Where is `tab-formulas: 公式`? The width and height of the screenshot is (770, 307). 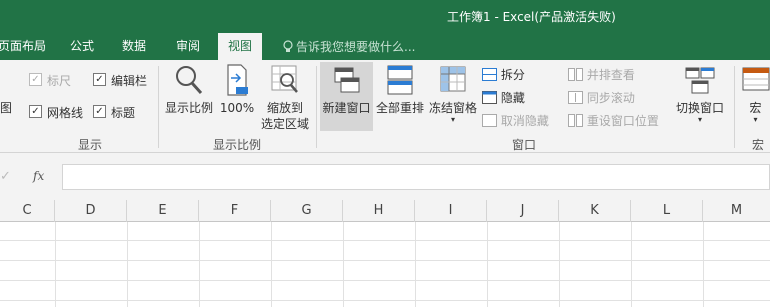 tab-formulas: 公式 is located at coordinates (82, 45).